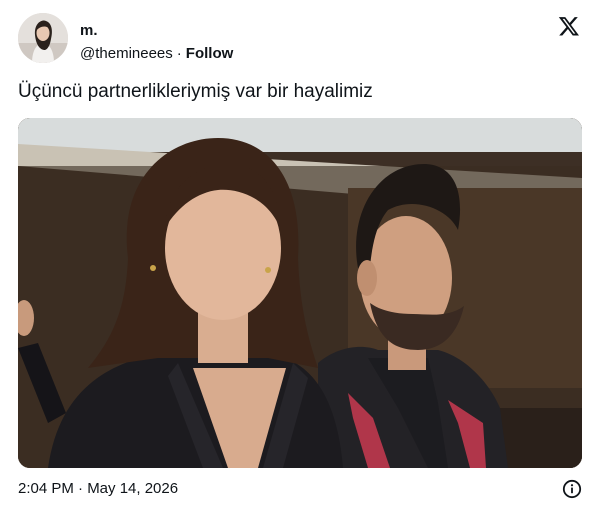  I want to click on follow-button: Follow, so click(210, 53).